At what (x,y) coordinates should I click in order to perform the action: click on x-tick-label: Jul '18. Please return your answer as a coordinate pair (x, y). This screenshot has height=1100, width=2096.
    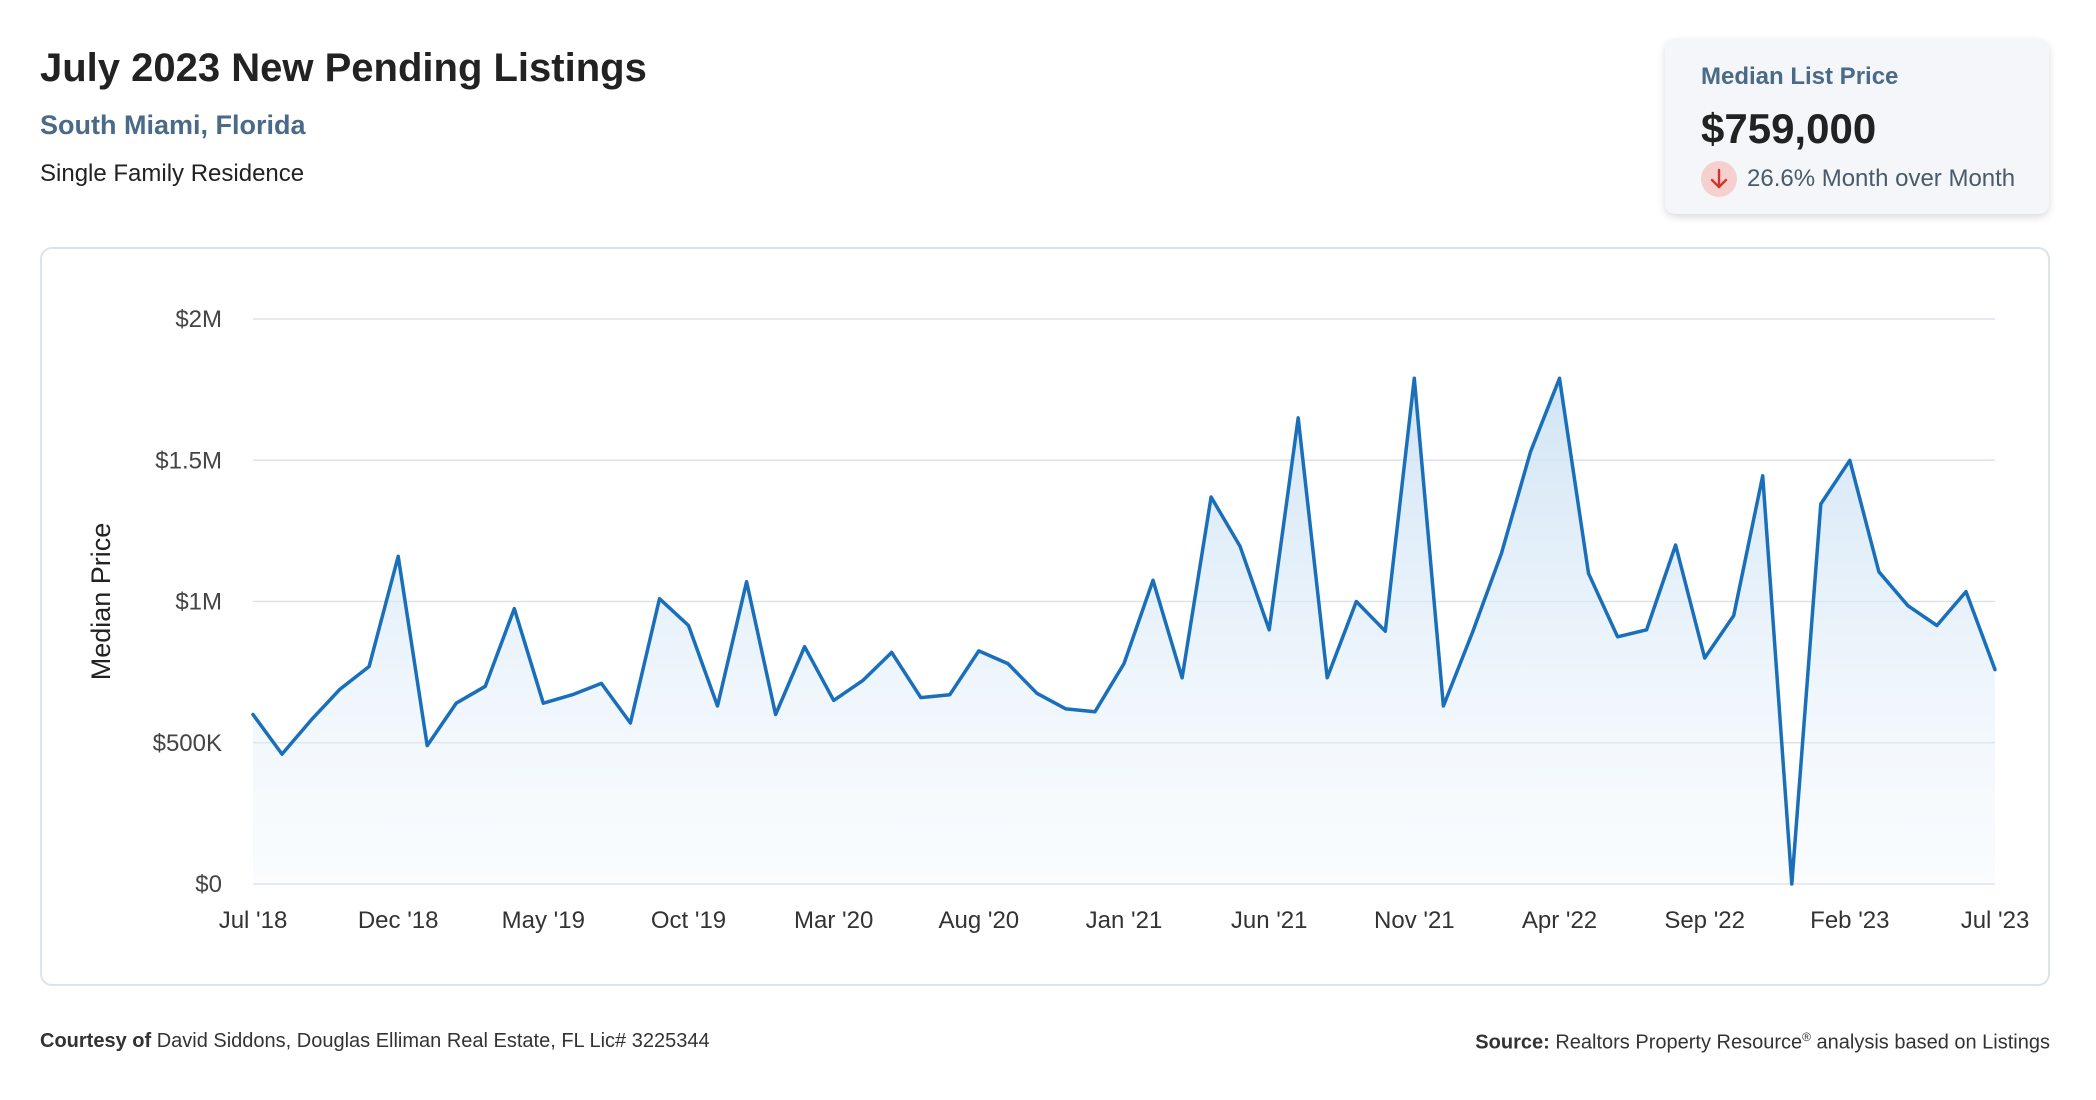
    Looking at the image, I should click on (253, 920).